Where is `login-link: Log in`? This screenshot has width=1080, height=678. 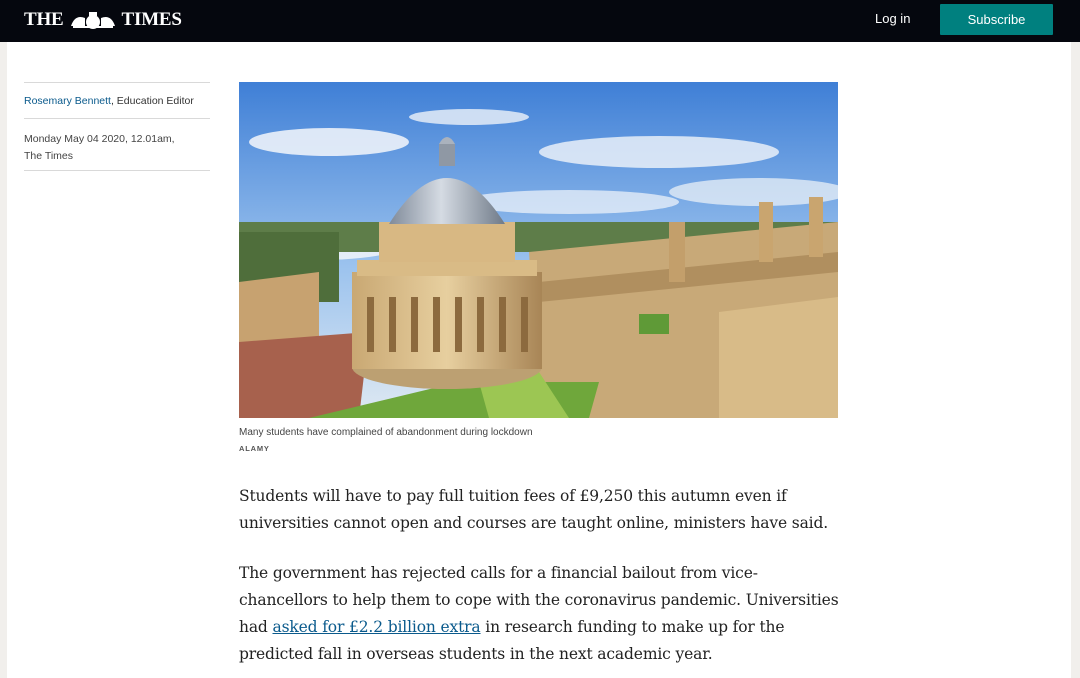
login-link: Log in is located at coordinates (892, 18).